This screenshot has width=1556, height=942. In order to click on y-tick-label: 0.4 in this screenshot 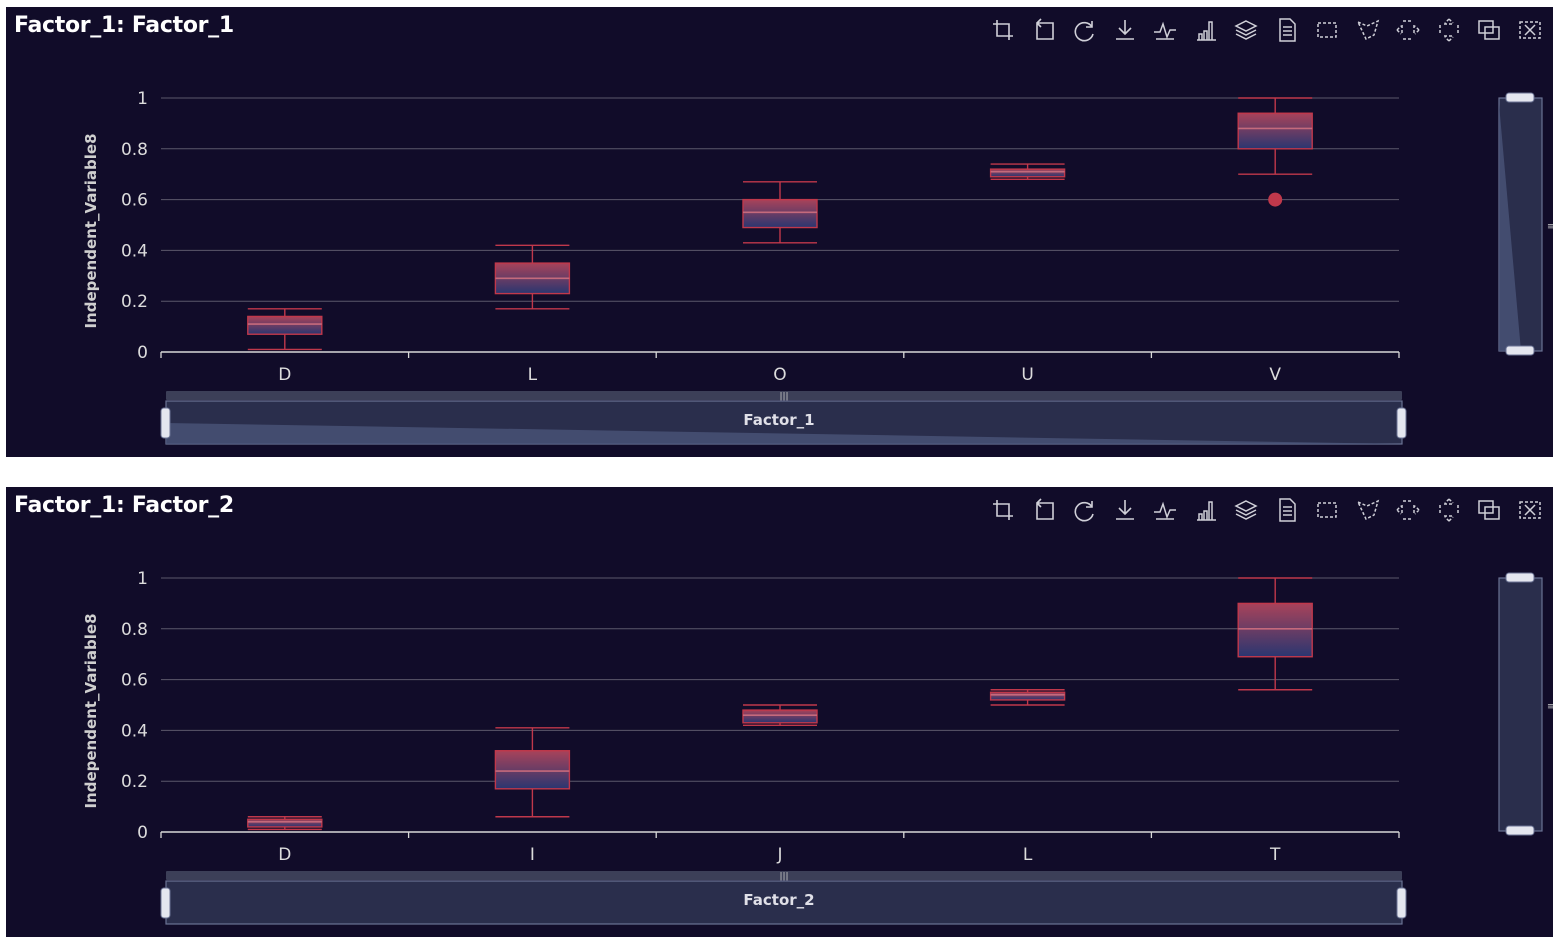, I will do `click(134, 251)`.